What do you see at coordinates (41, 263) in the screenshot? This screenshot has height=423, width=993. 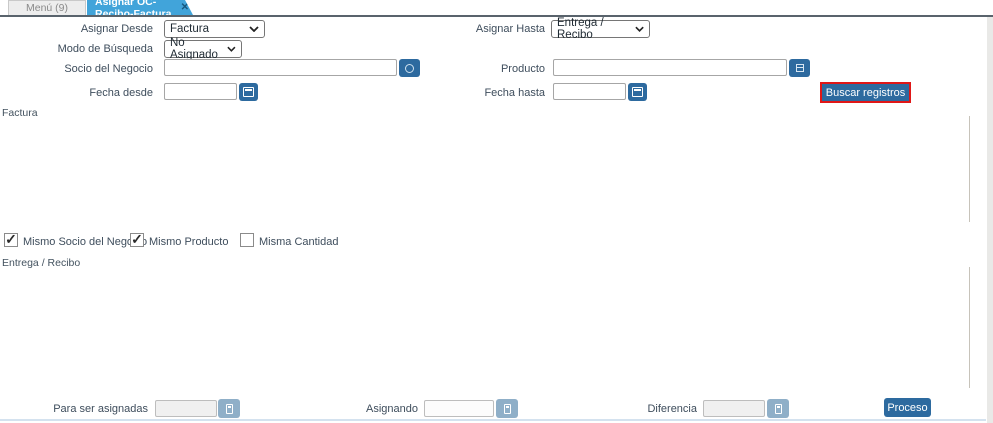 I see `entrega-section-label: Entrega / Recibo` at bounding box center [41, 263].